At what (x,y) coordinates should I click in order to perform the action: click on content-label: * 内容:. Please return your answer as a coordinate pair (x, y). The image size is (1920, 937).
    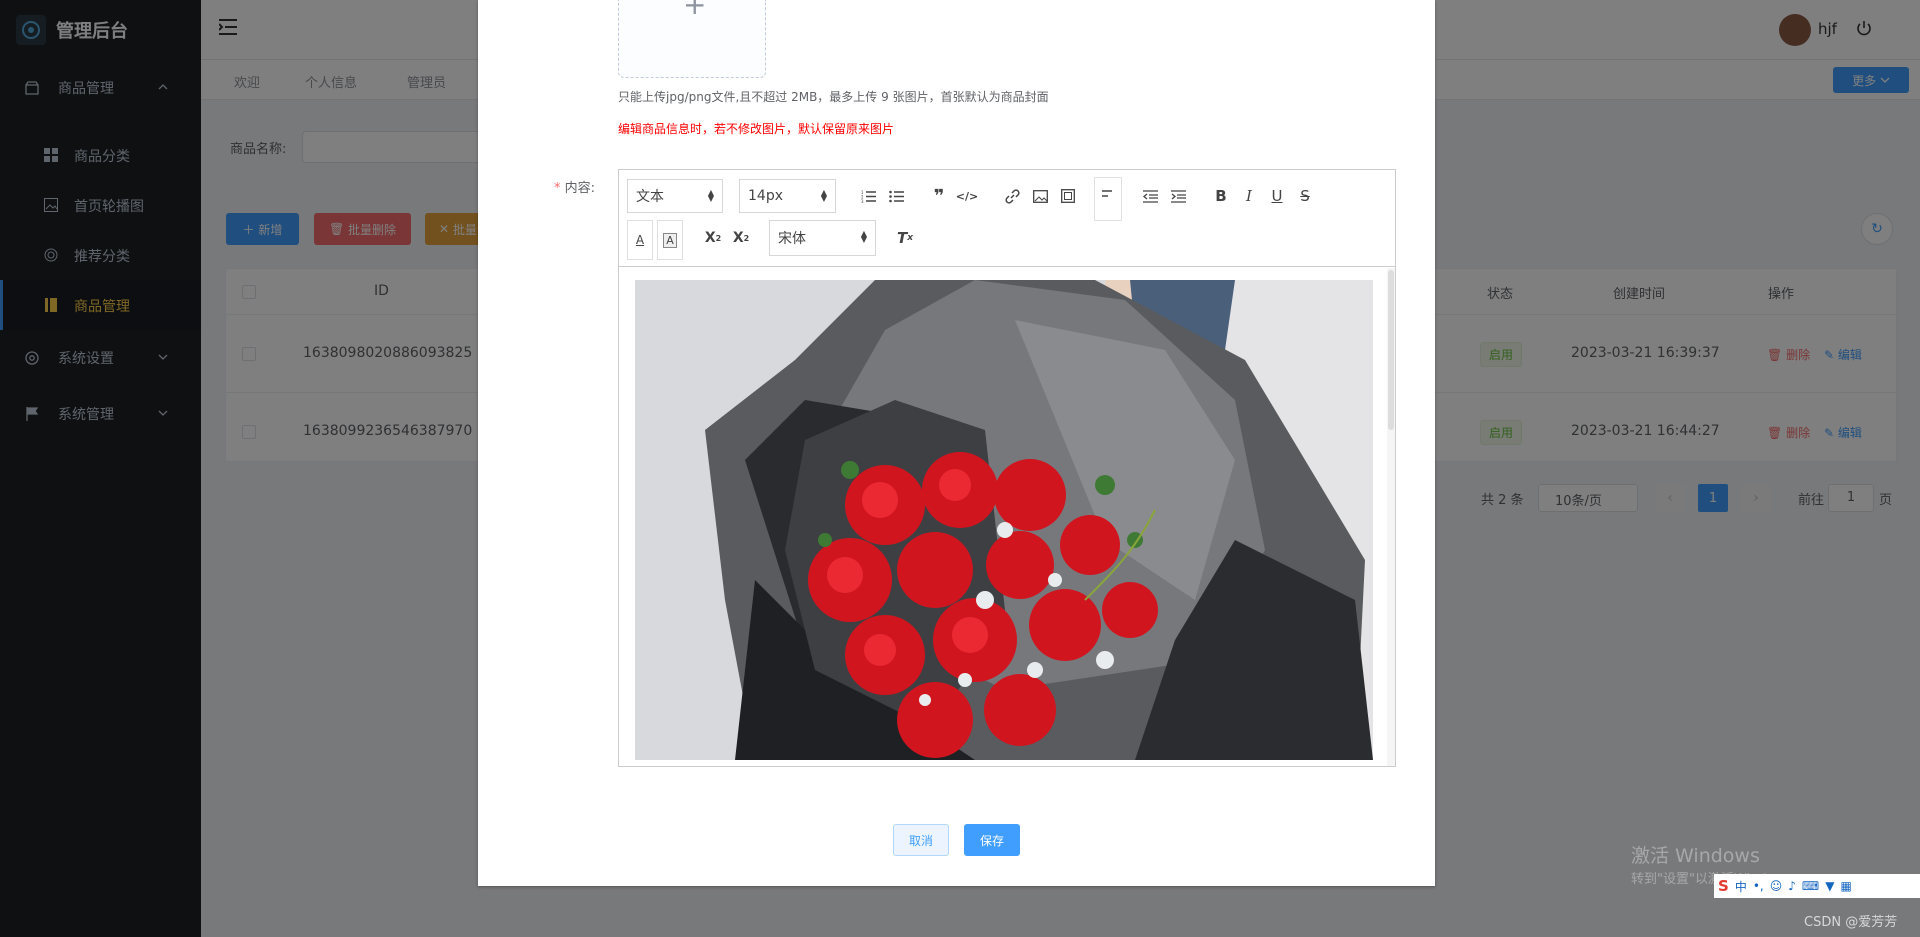
    Looking at the image, I should click on (574, 186).